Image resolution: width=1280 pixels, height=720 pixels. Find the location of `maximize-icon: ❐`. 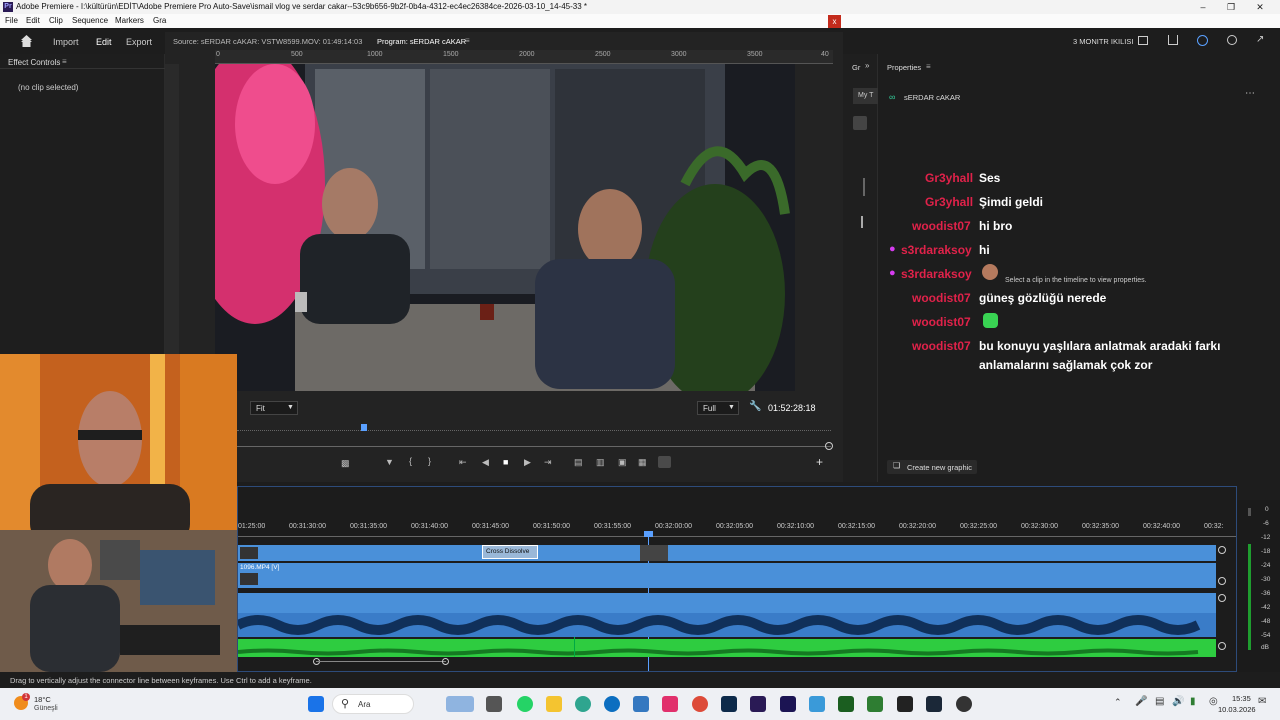

maximize-icon: ❐ is located at coordinates (1231, 7).